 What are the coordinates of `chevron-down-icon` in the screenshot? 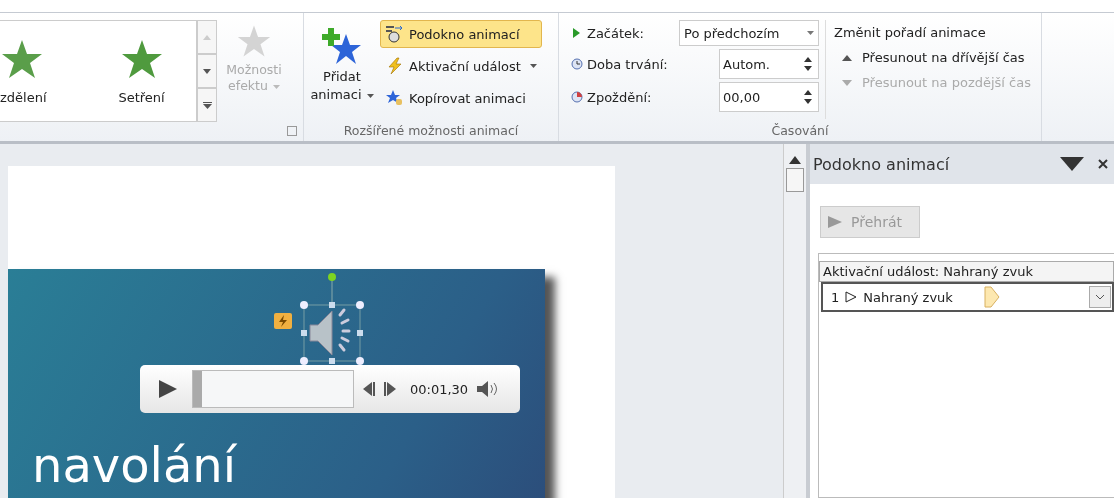 It's located at (1100, 297).